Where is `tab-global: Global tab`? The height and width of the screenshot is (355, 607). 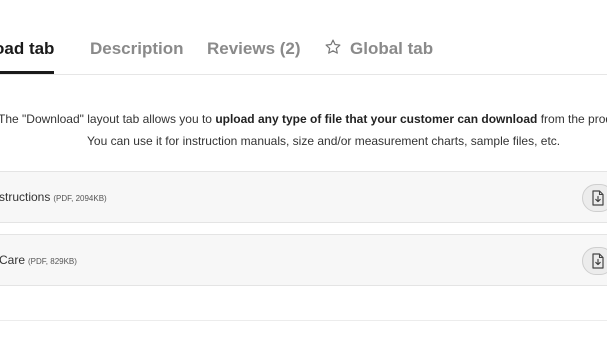
tab-global: Global tab is located at coordinates (378, 55).